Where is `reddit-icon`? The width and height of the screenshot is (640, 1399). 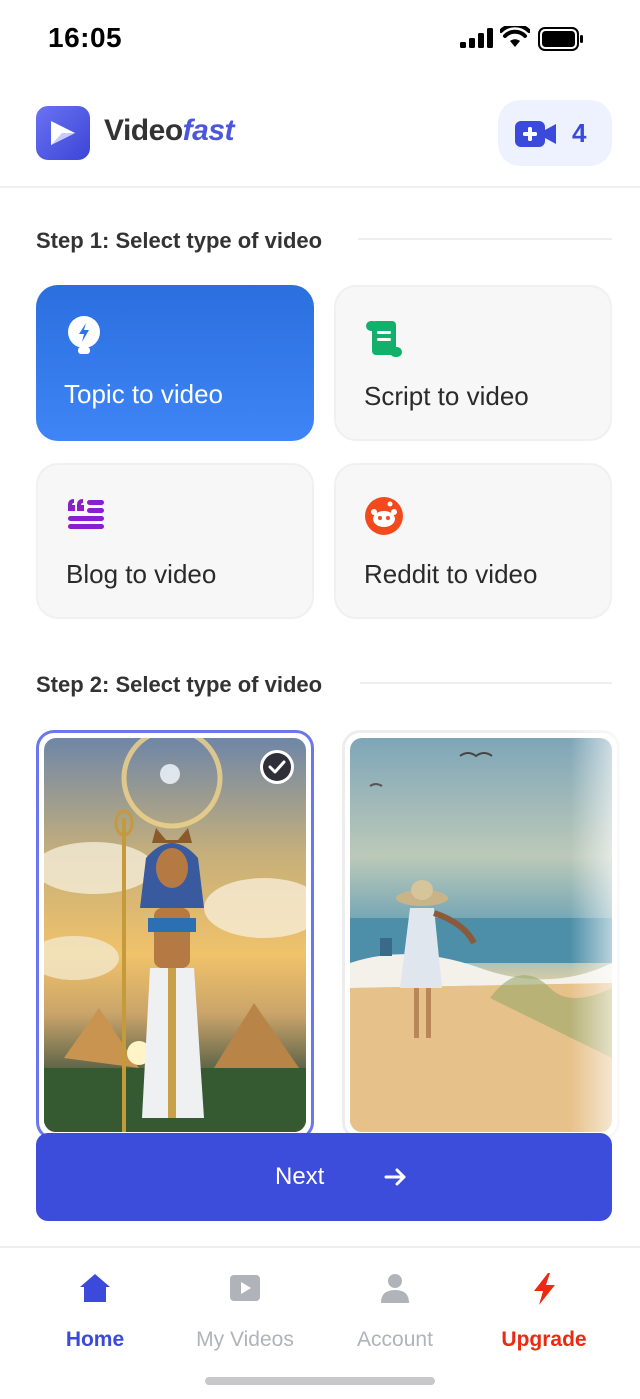
reddit-icon is located at coordinates (384, 516).